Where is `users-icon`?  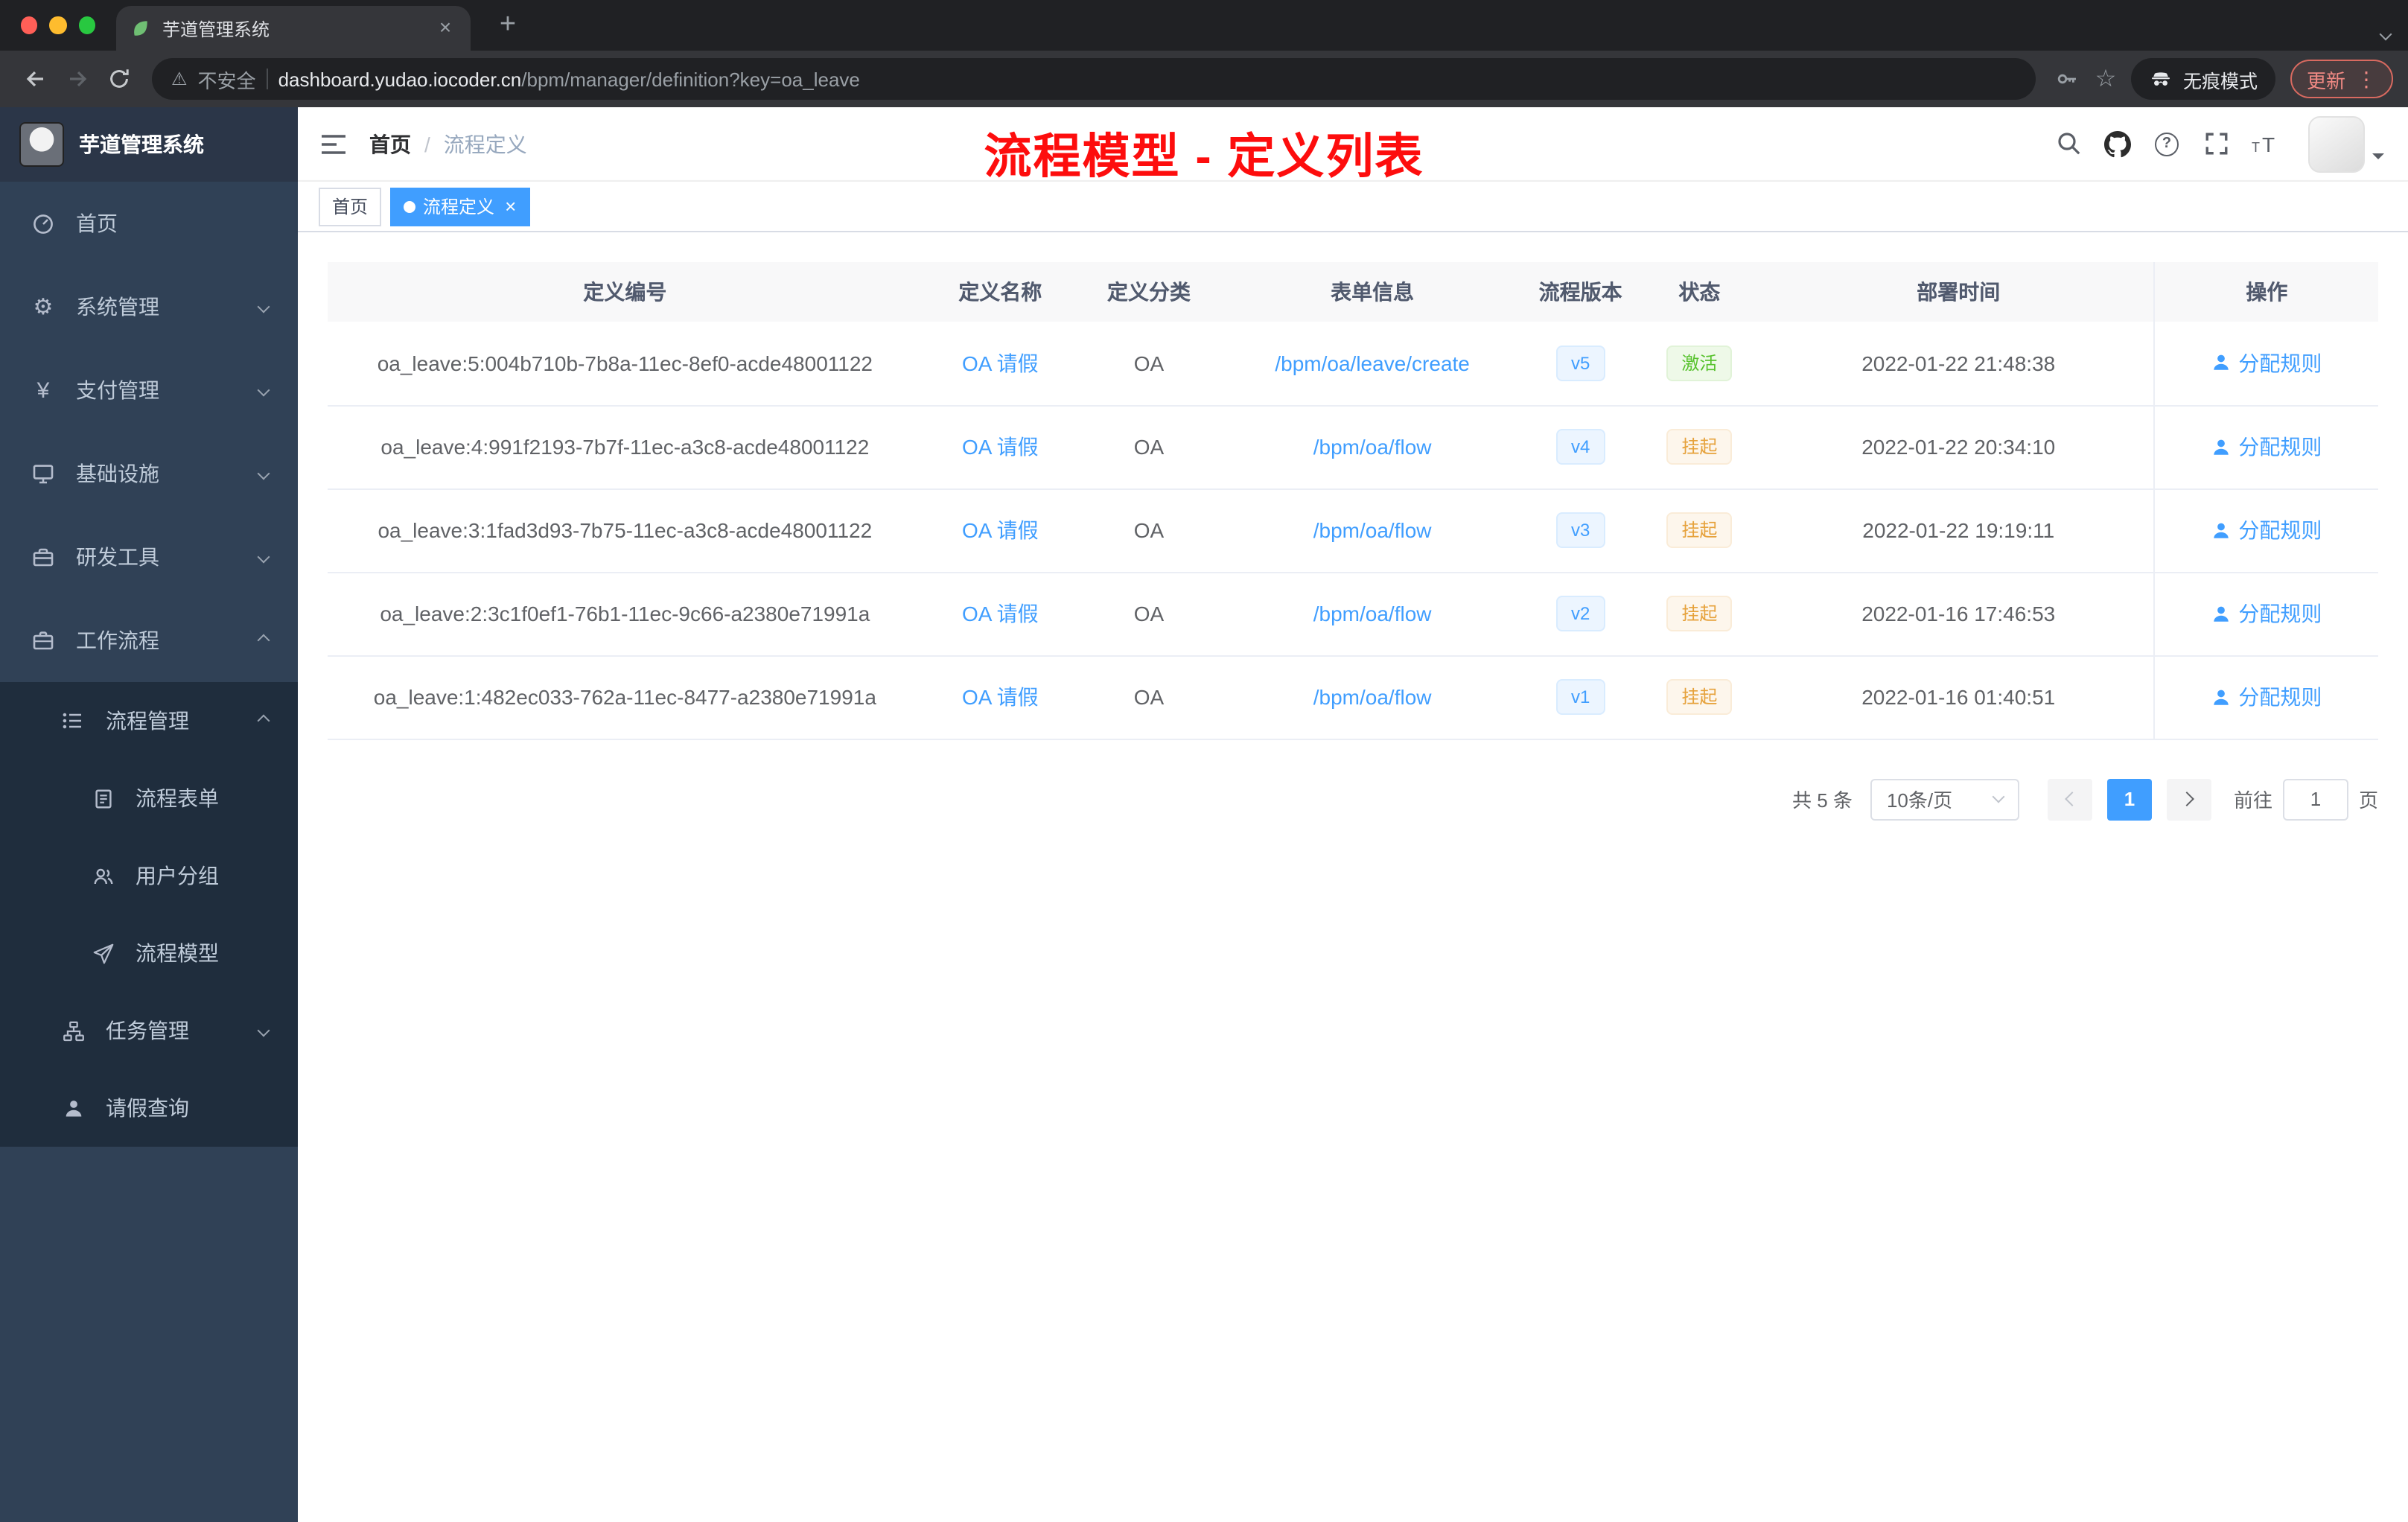
users-icon is located at coordinates (102, 876).